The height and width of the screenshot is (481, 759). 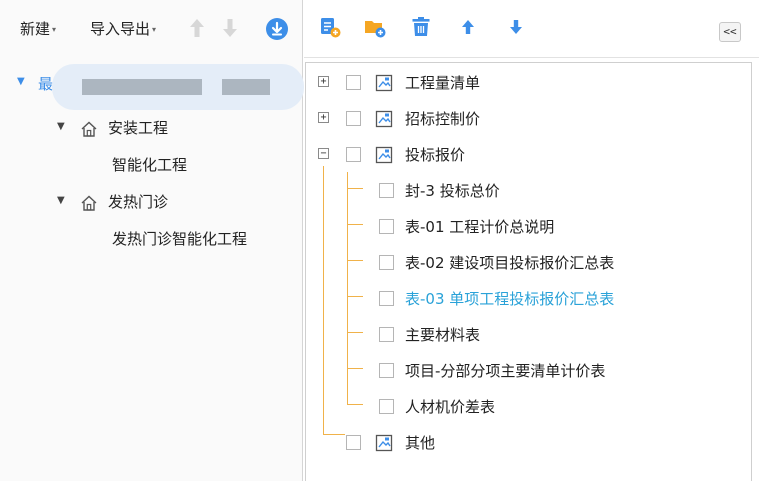 I want to click on report-tree-label: 表-02 建设项目投标报价汇总表, so click(x=510, y=263).